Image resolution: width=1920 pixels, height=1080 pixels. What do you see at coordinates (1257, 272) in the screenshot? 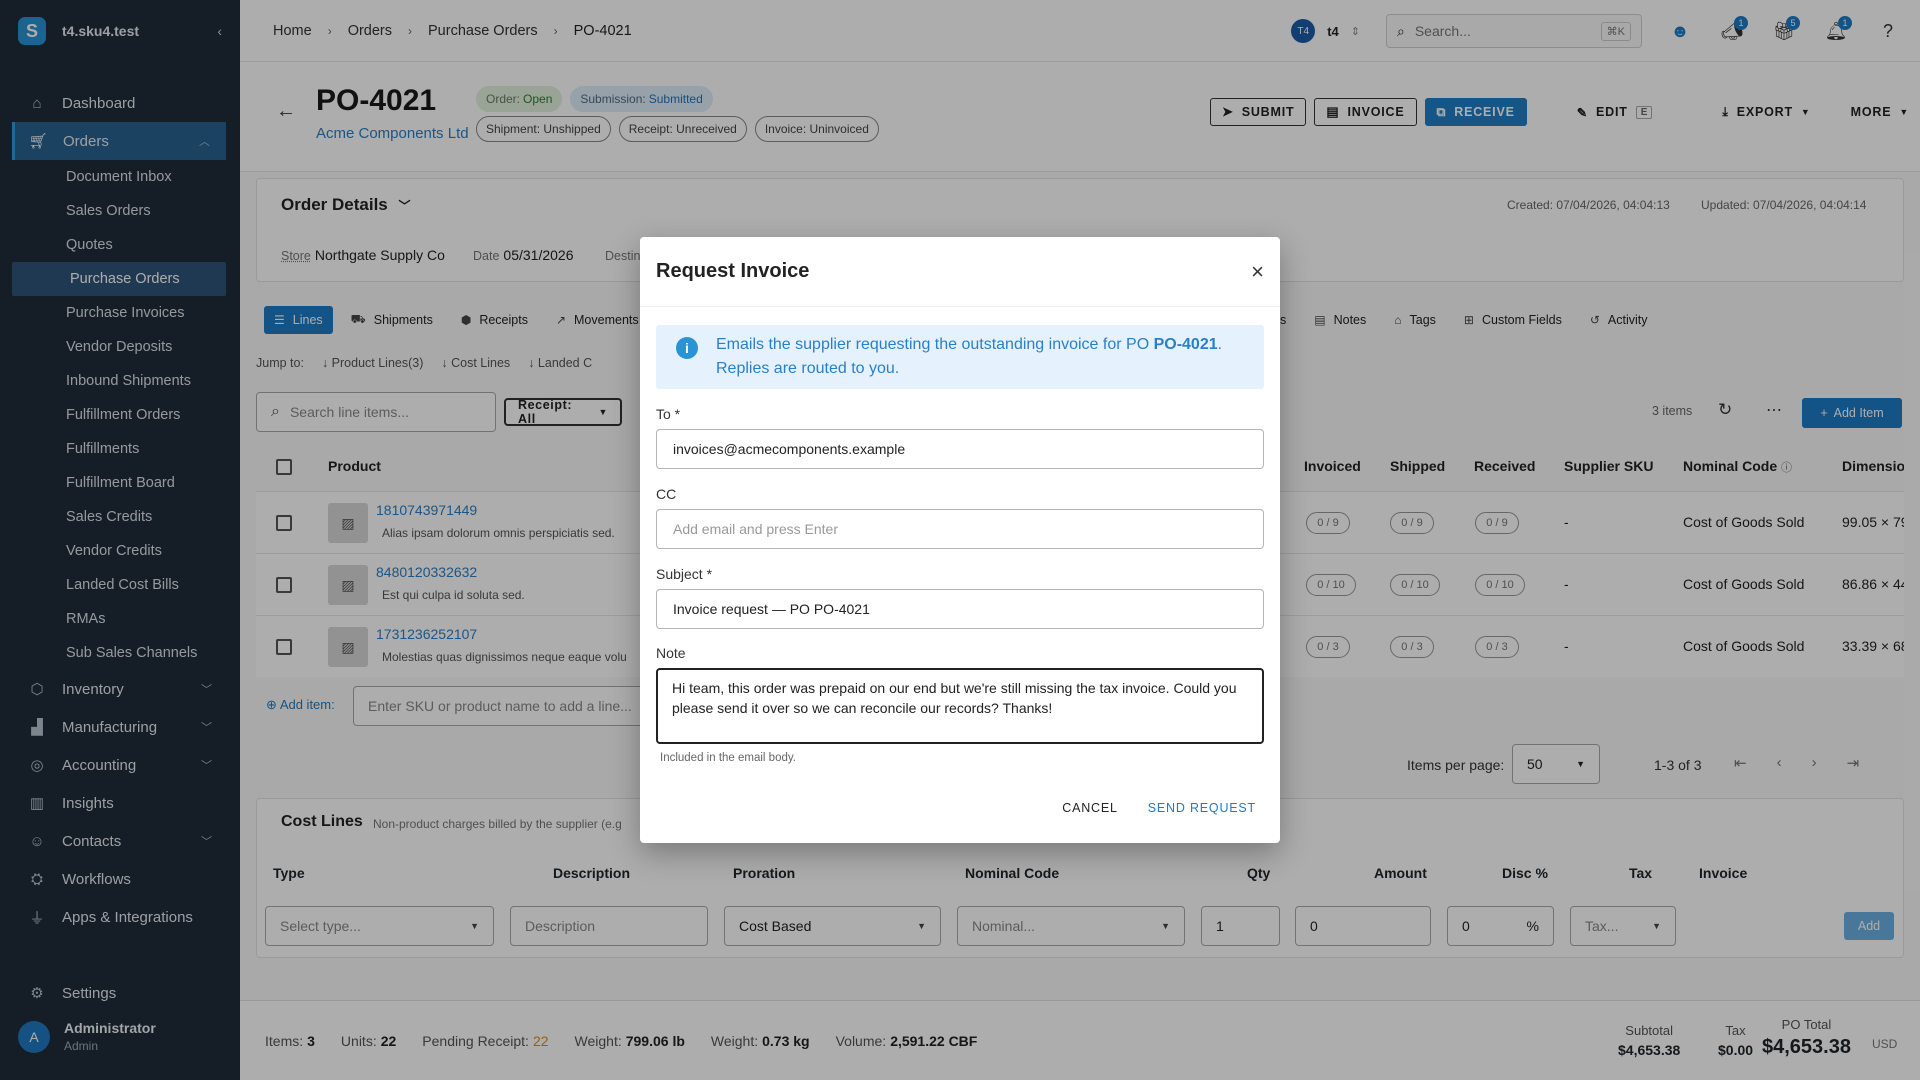
I see `close-icon: ×` at bounding box center [1257, 272].